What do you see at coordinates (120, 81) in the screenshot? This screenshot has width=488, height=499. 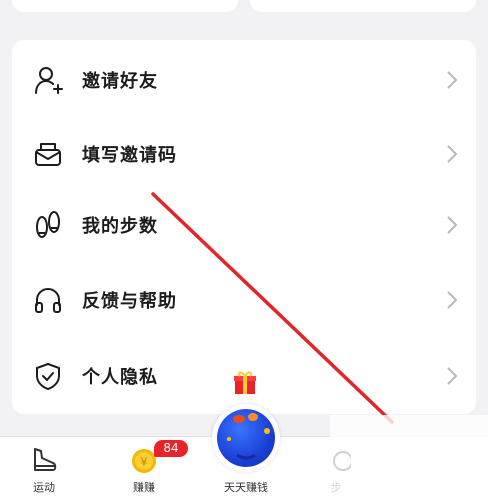 I see `menu-item-label: 邀请好友` at bounding box center [120, 81].